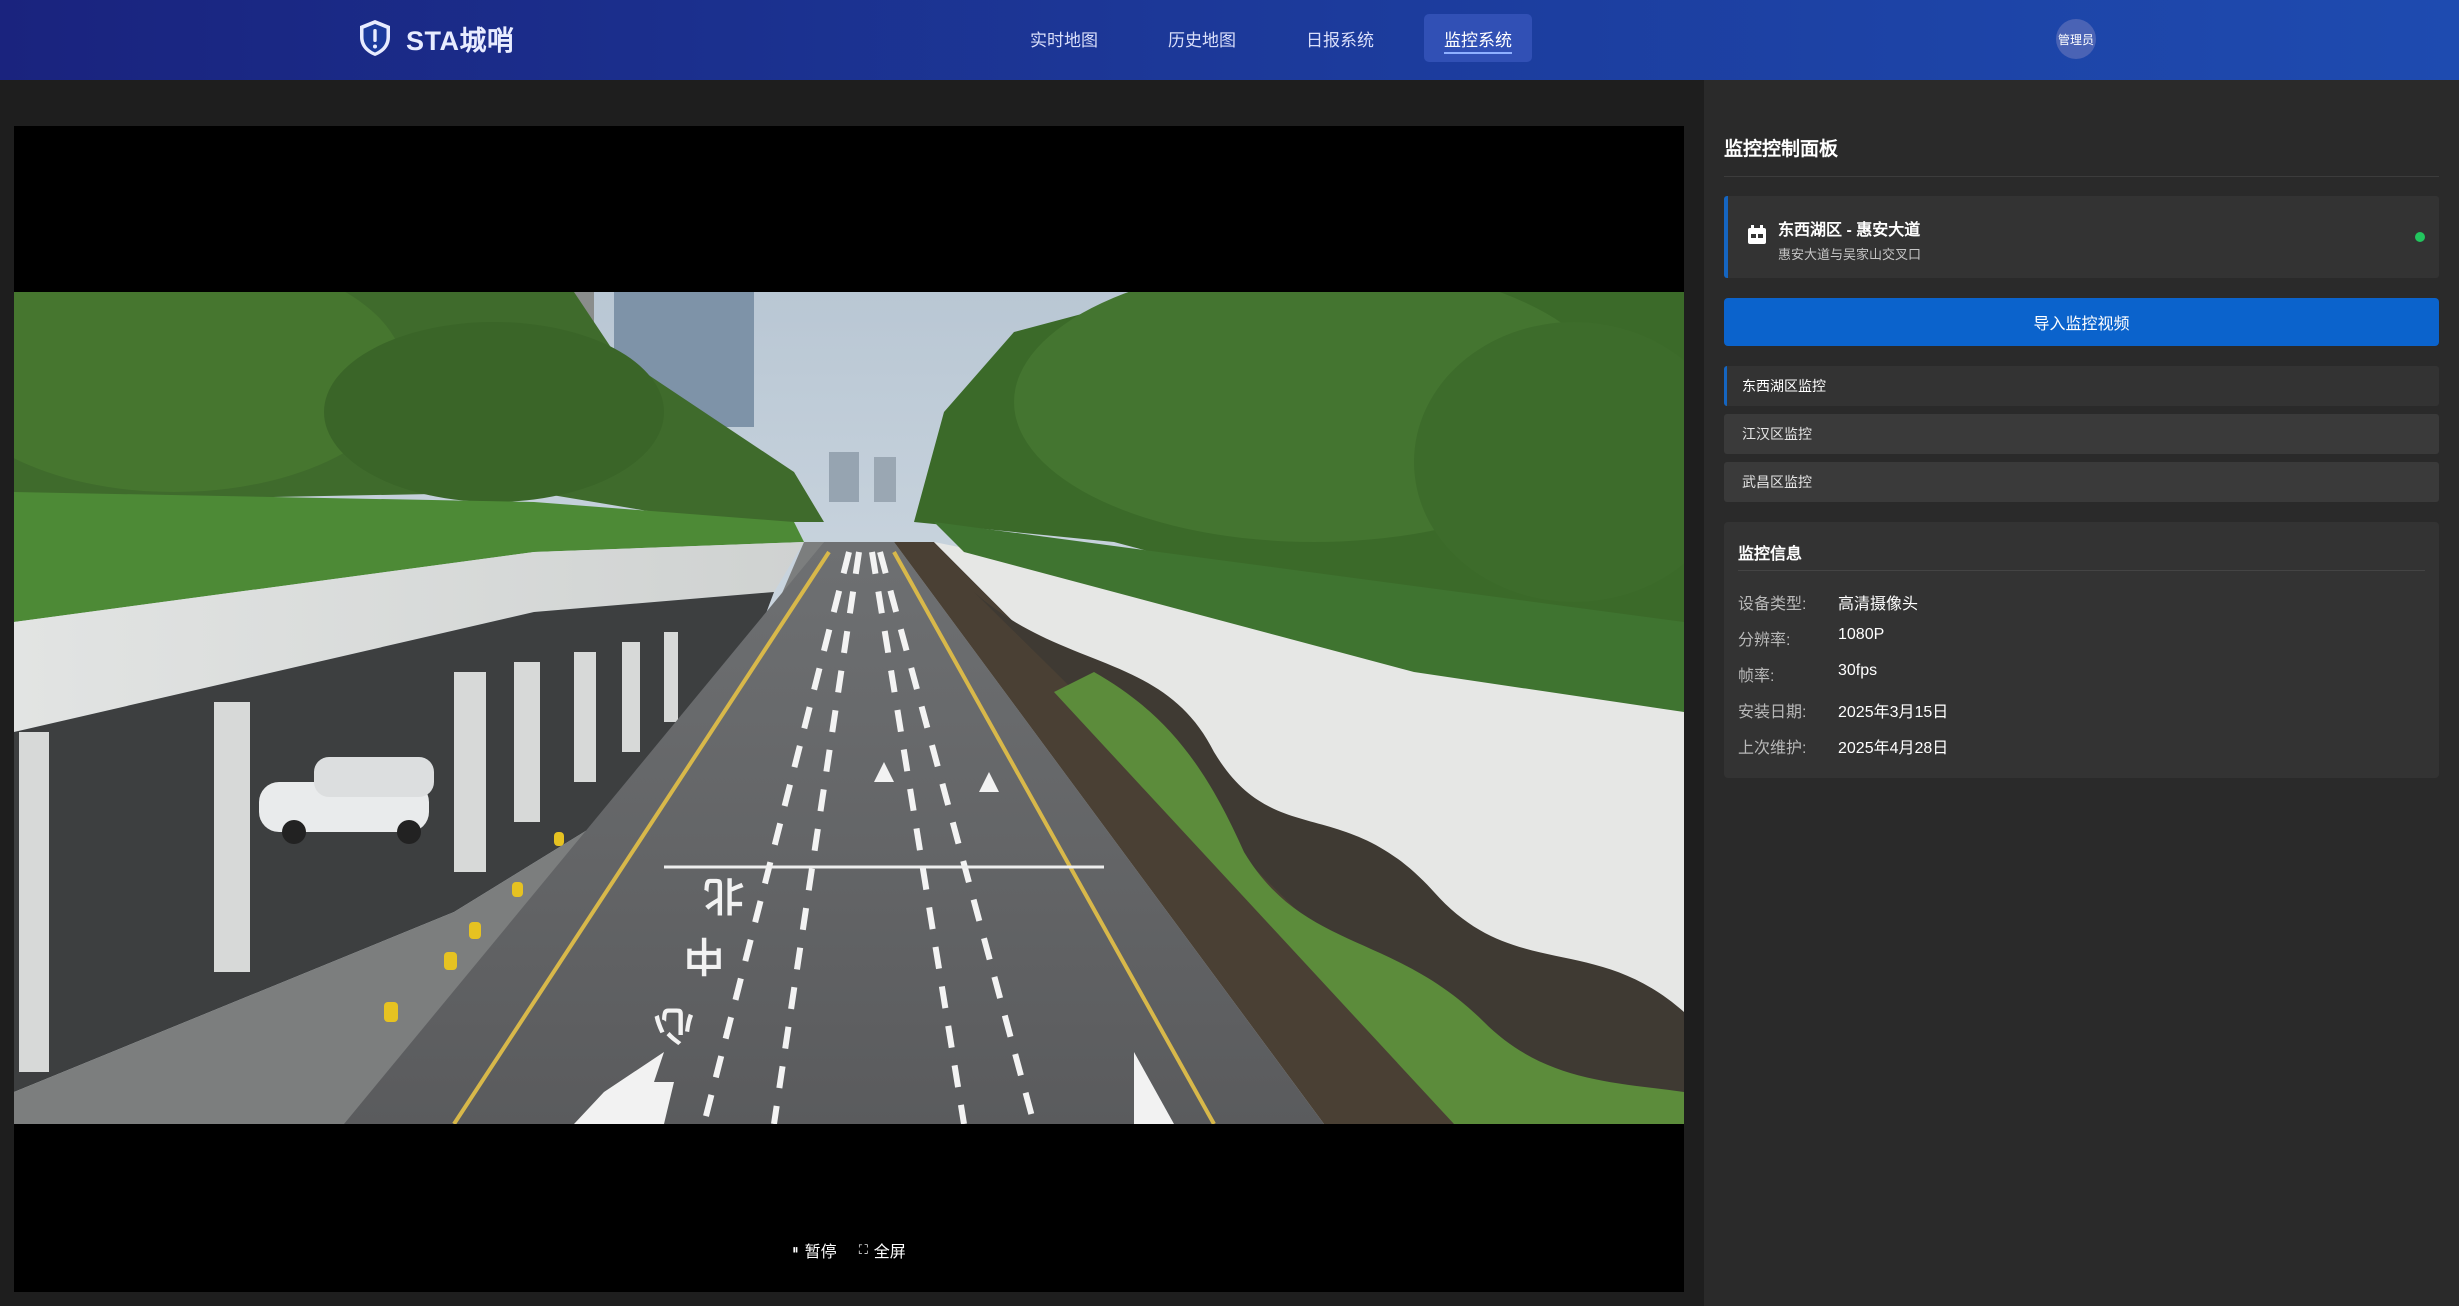  What do you see at coordinates (1772, 748) in the screenshot?
I see `info-label: 上次维护:` at bounding box center [1772, 748].